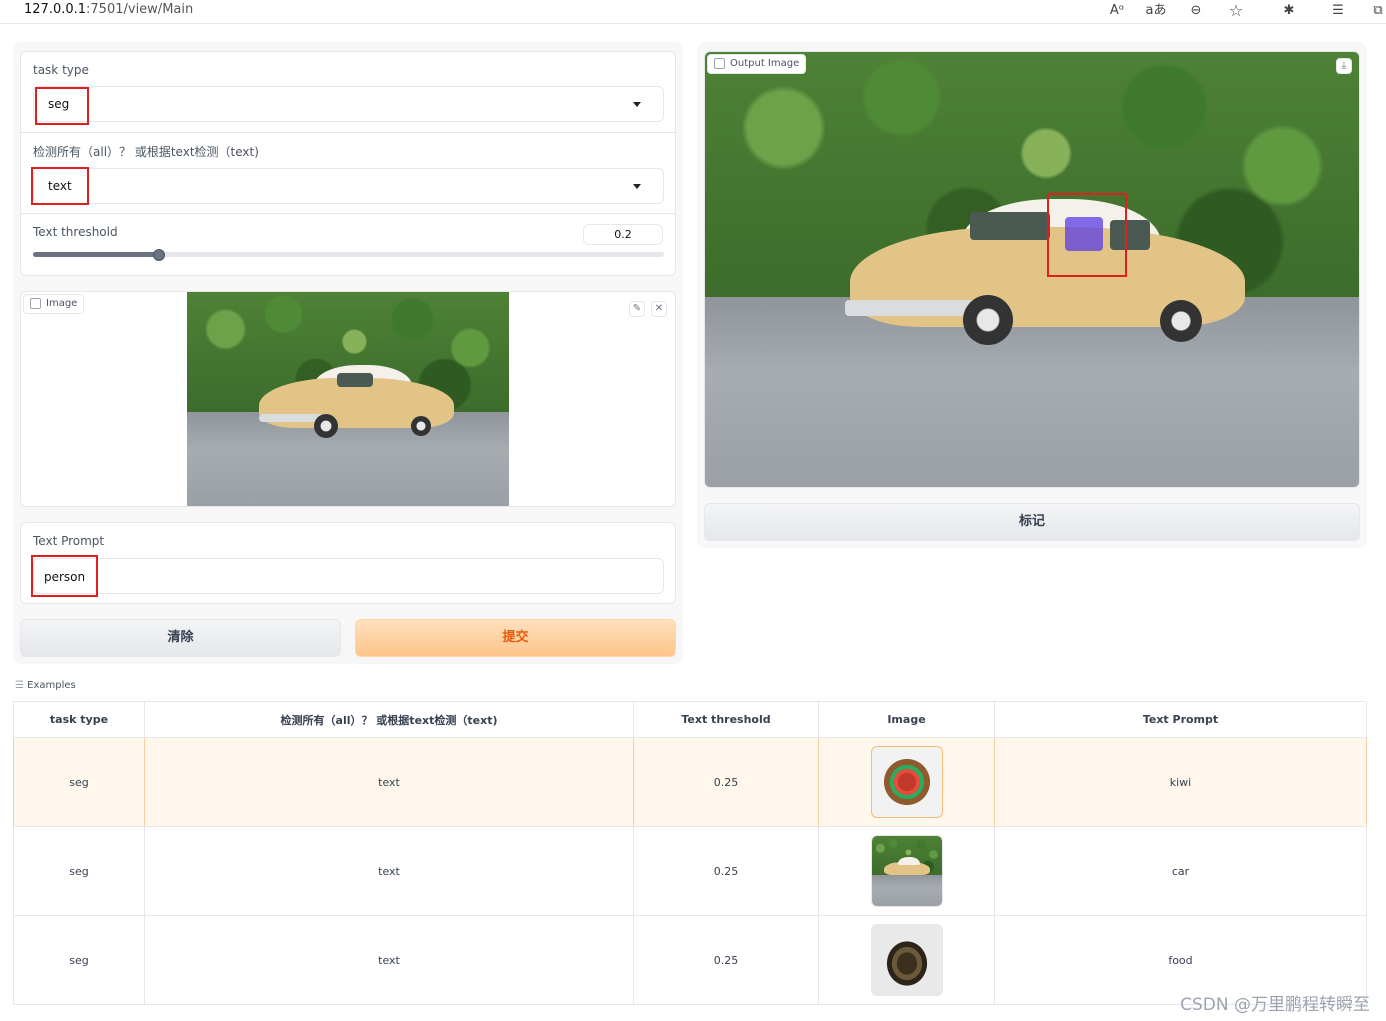  I want to click on column-header: Text threshold, so click(726, 719).